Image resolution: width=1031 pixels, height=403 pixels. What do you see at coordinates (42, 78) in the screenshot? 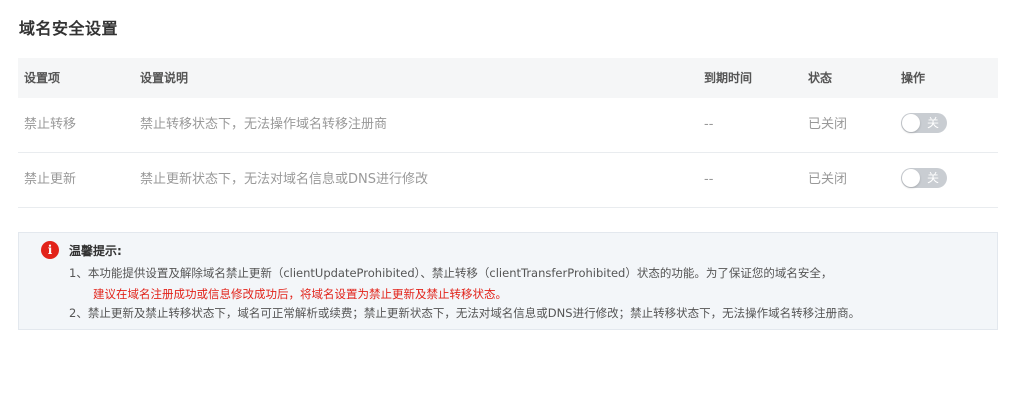
I see `header-setting-item: 设置项` at bounding box center [42, 78].